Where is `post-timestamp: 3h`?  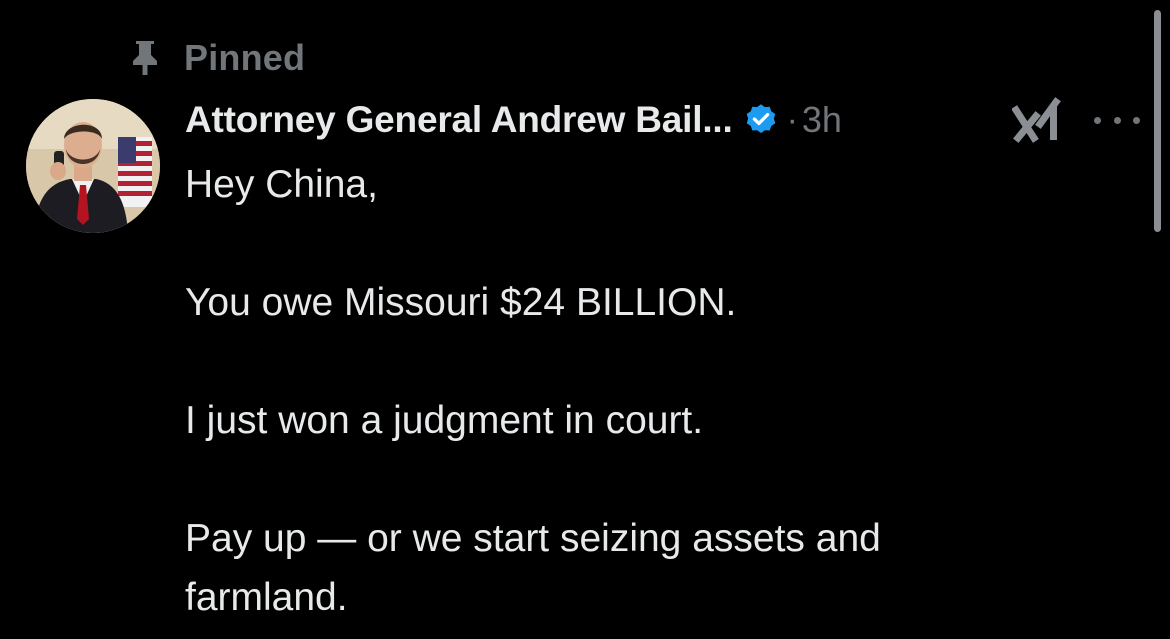
post-timestamp: 3h is located at coordinates (822, 120).